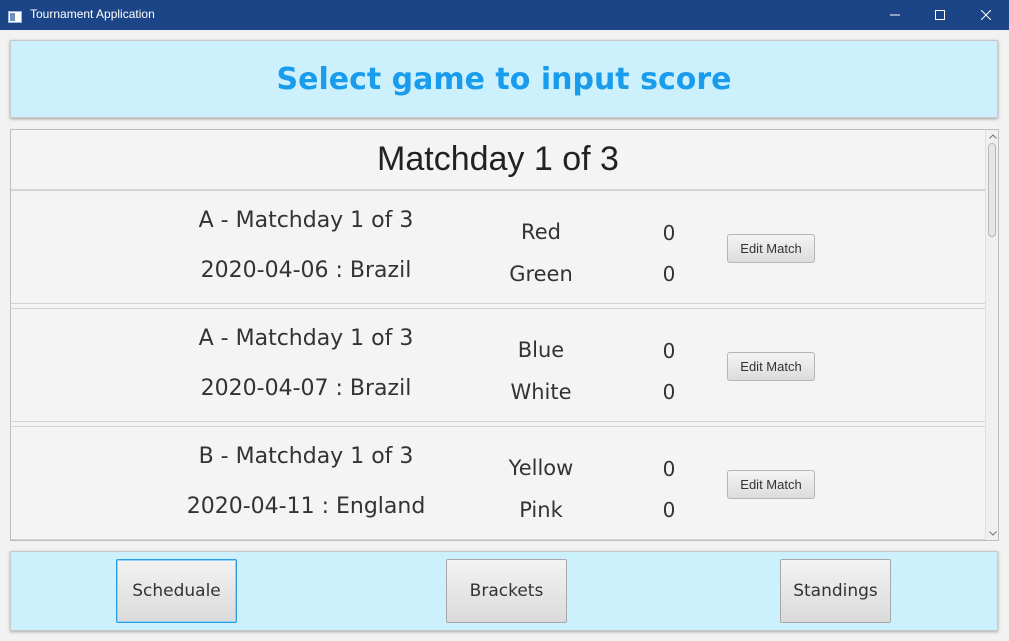  What do you see at coordinates (835, 591) in the screenshot?
I see `standings-button: Standings` at bounding box center [835, 591].